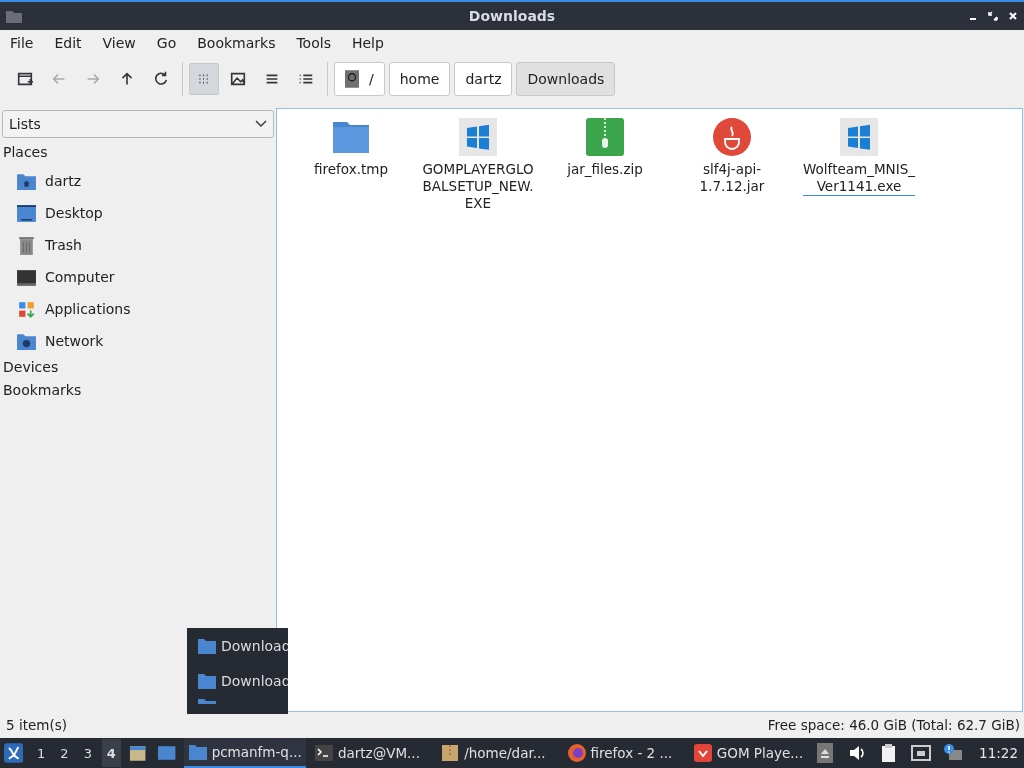 This screenshot has width=1024, height=768. Describe the element at coordinates (161, 79) in the screenshot. I see `reload-icon` at that location.